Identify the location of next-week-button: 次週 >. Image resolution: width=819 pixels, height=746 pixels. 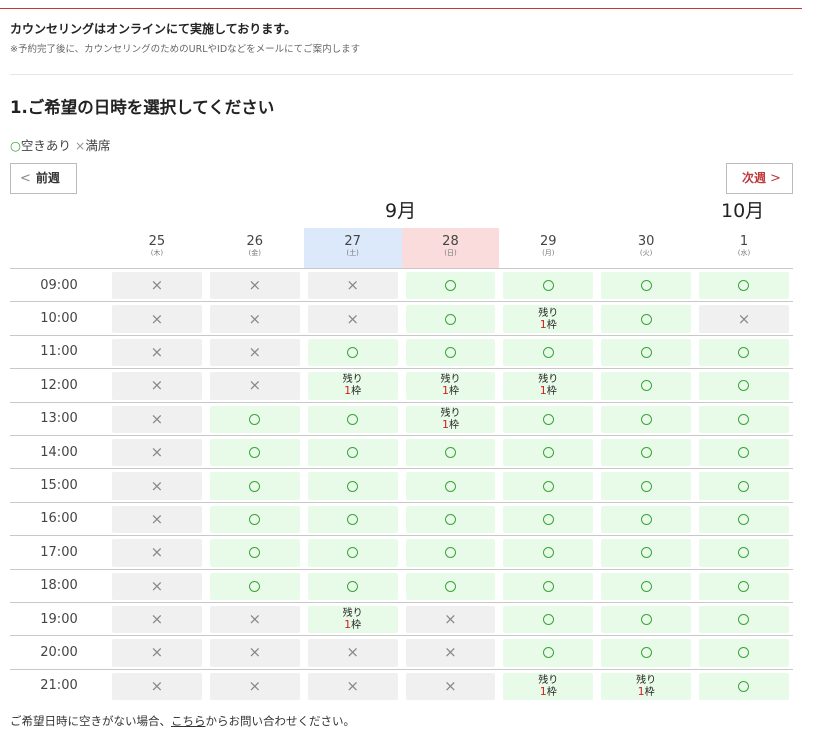
(759, 178).